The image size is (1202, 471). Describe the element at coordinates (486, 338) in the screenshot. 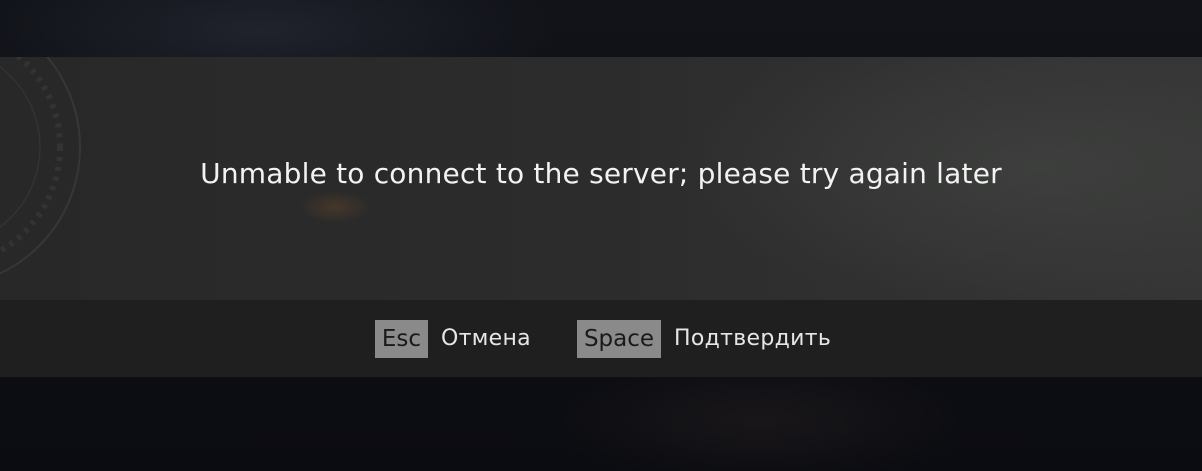

I see `cancel-label: Отмена` at that location.